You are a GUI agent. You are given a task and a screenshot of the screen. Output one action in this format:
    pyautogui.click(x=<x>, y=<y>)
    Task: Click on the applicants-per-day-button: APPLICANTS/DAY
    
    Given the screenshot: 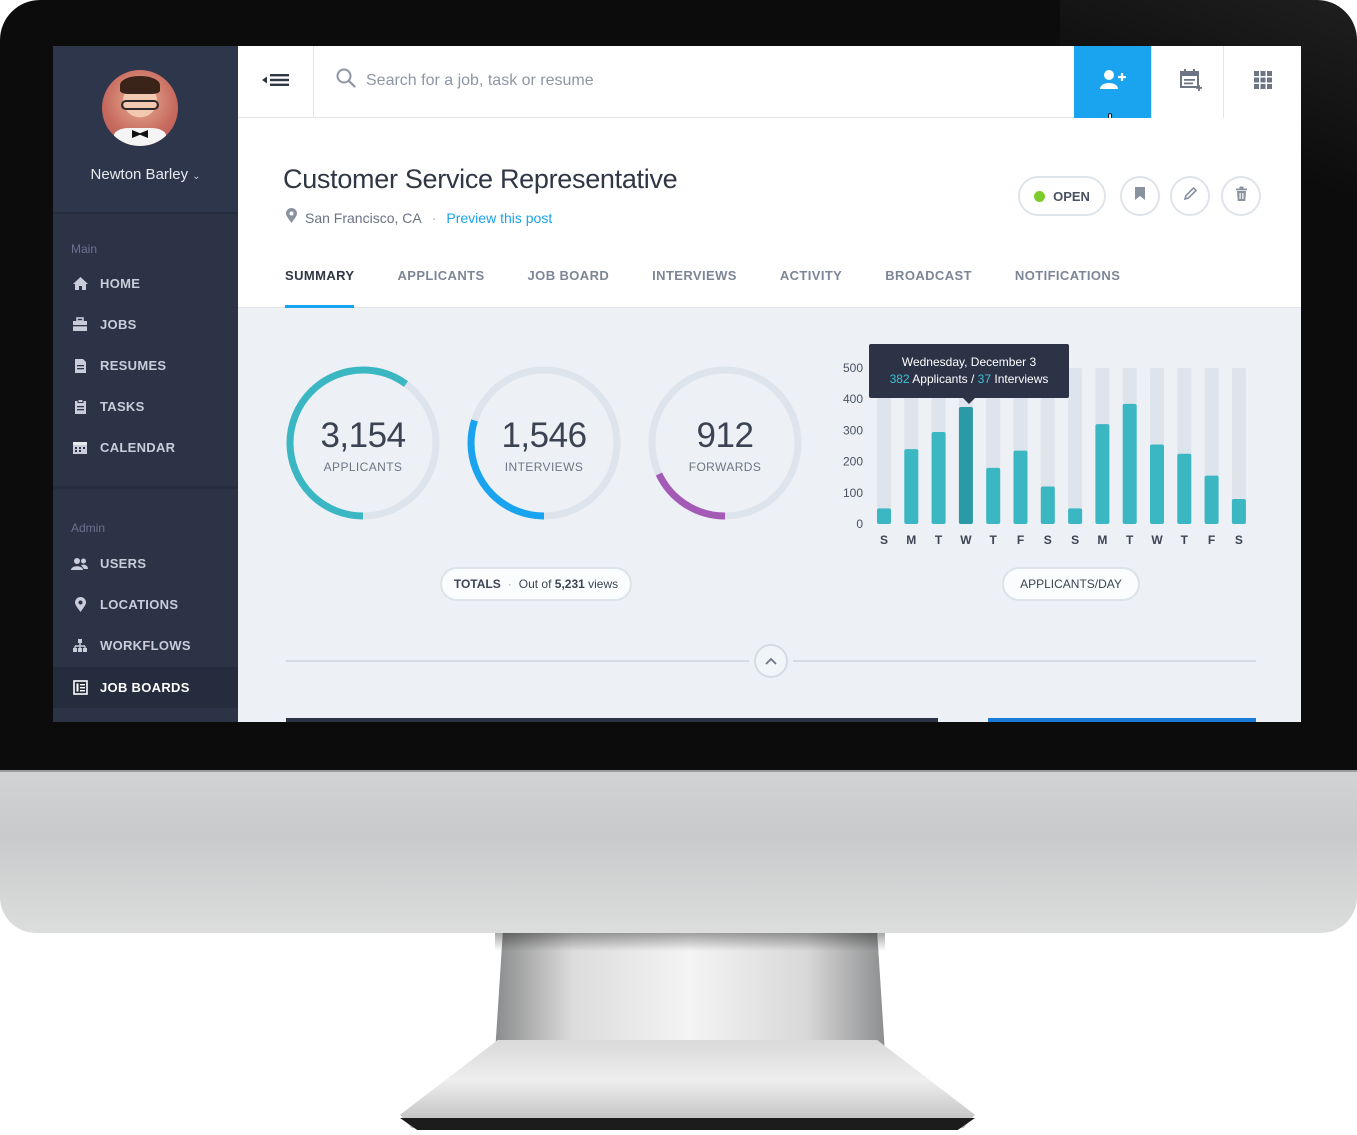 What is the action you would take?
    pyautogui.click(x=1071, y=584)
    